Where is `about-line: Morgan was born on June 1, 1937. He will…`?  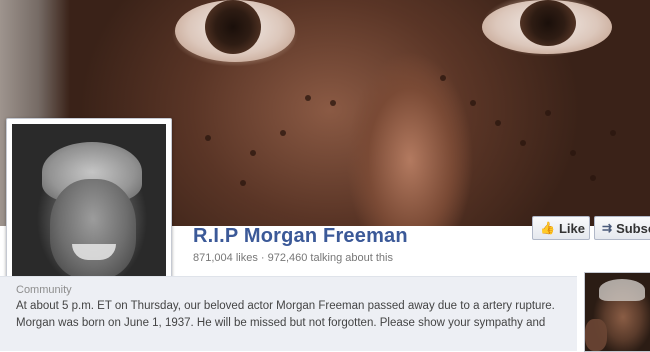 about-line: Morgan was born on June 1, 1937. He will… is located at coordinates (281, 323).